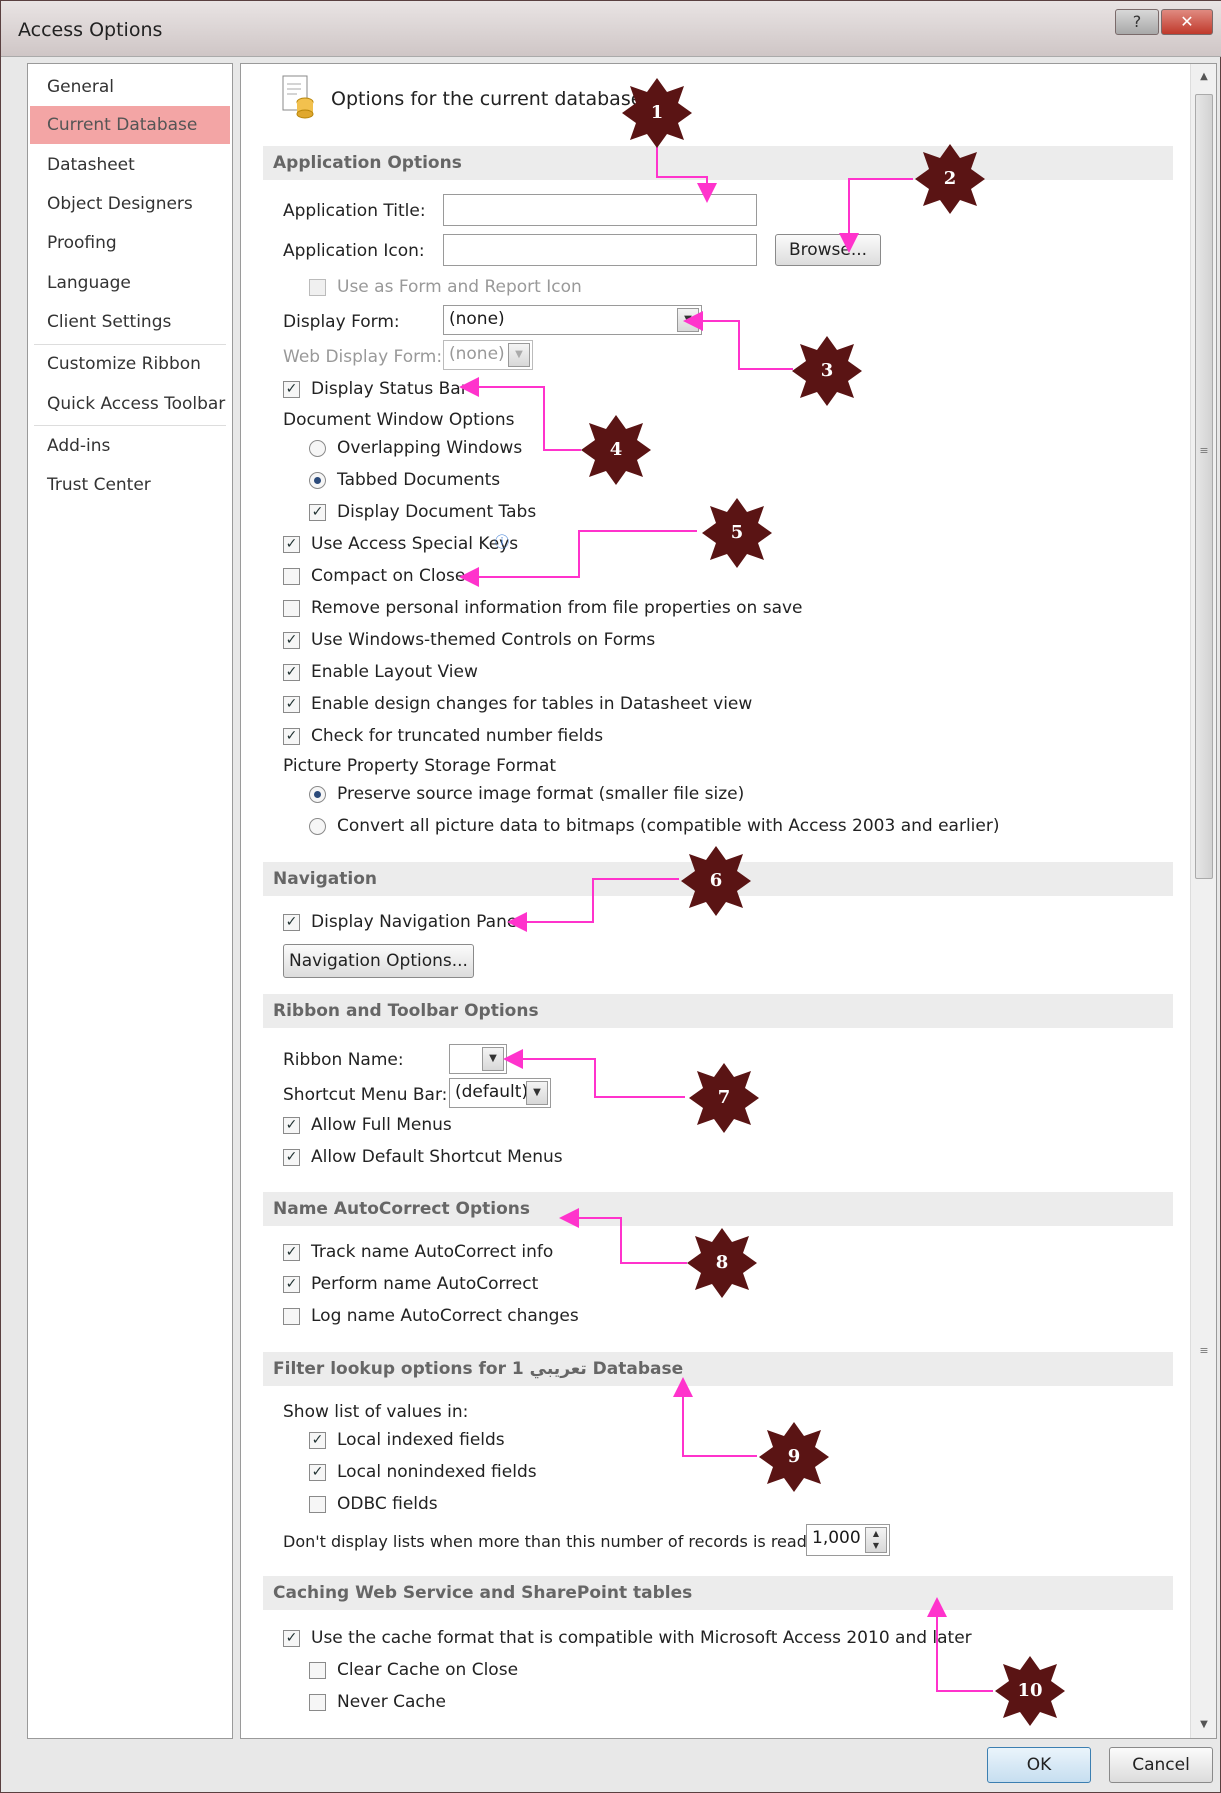 Image resolution: width=1221 pixels, height=1793 pixels. What do you see at coordinates (341, 322) in the screenshot?
I see `display-form-label: Display Form:` at bounding box center [341, 322].